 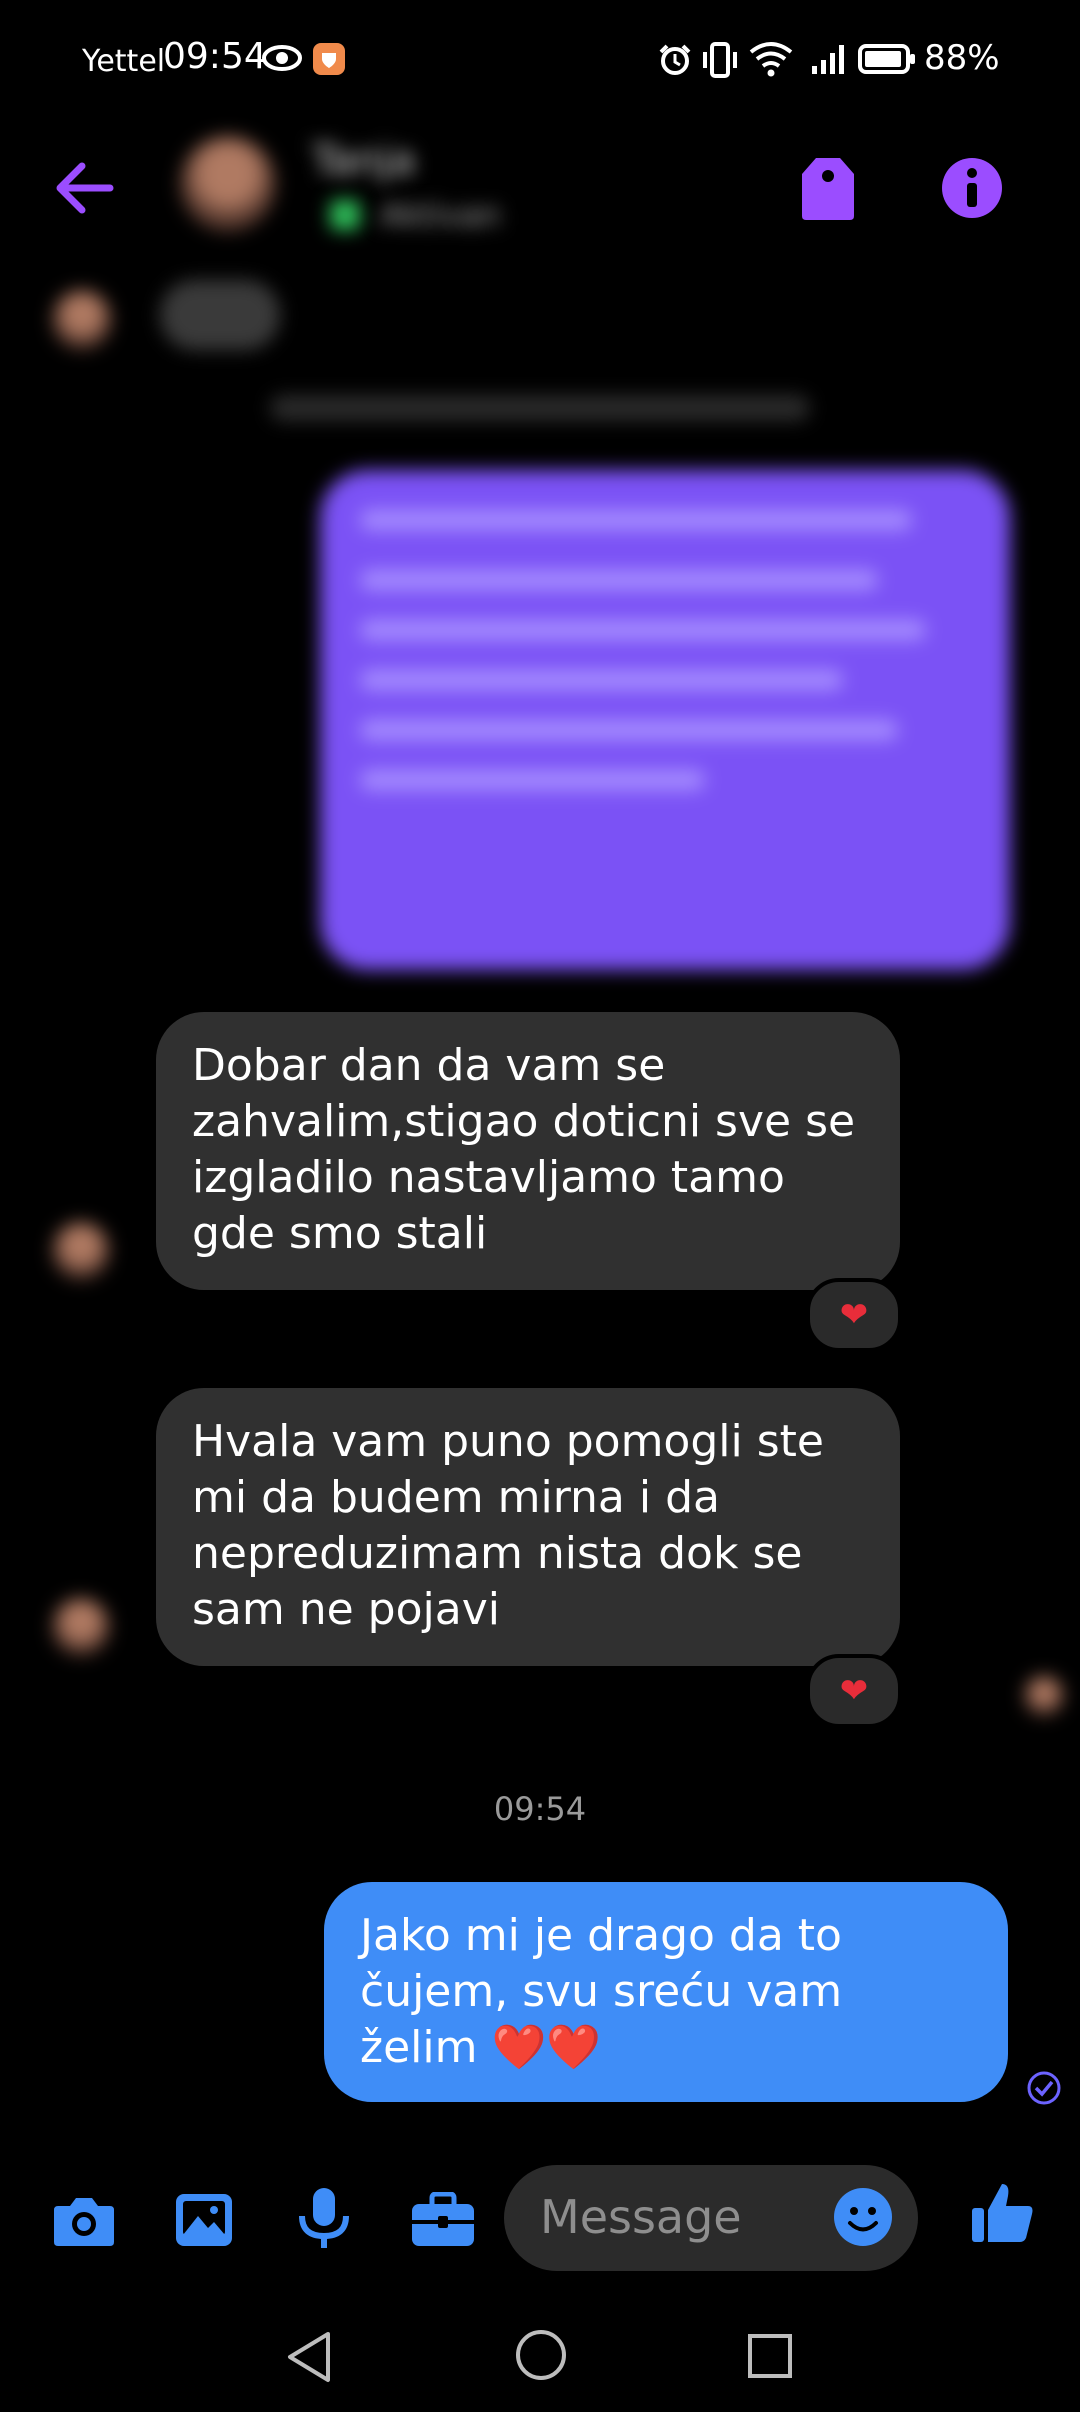 What do you see at coordinates (215, 56) in the screenshot?
I see `status-clock: 09:54` at bounding box center [215, 56].